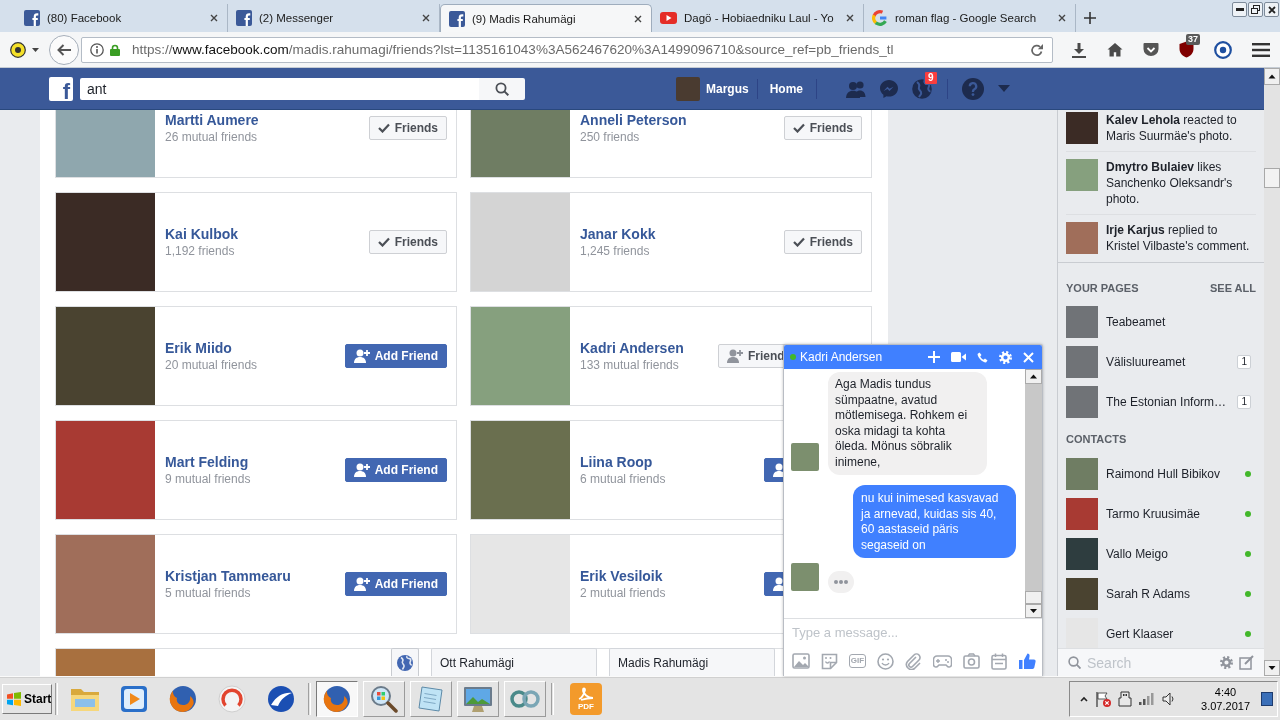 Image resolution: width=1280 pixels, height=720 pixels. I want to click on download-icon, so click(1079, 49).